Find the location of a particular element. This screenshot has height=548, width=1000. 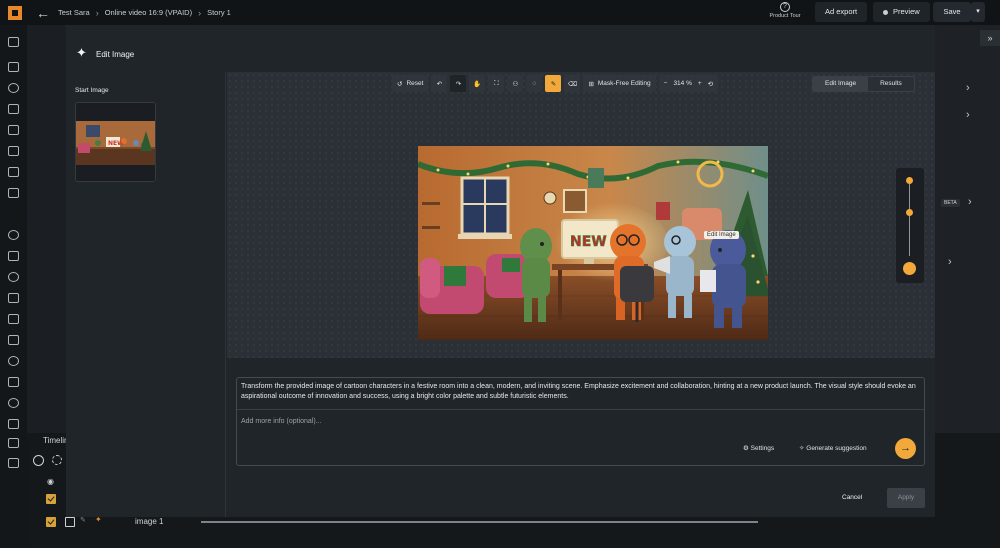

pan-button: ✋ is located at coordinates (477, 83).